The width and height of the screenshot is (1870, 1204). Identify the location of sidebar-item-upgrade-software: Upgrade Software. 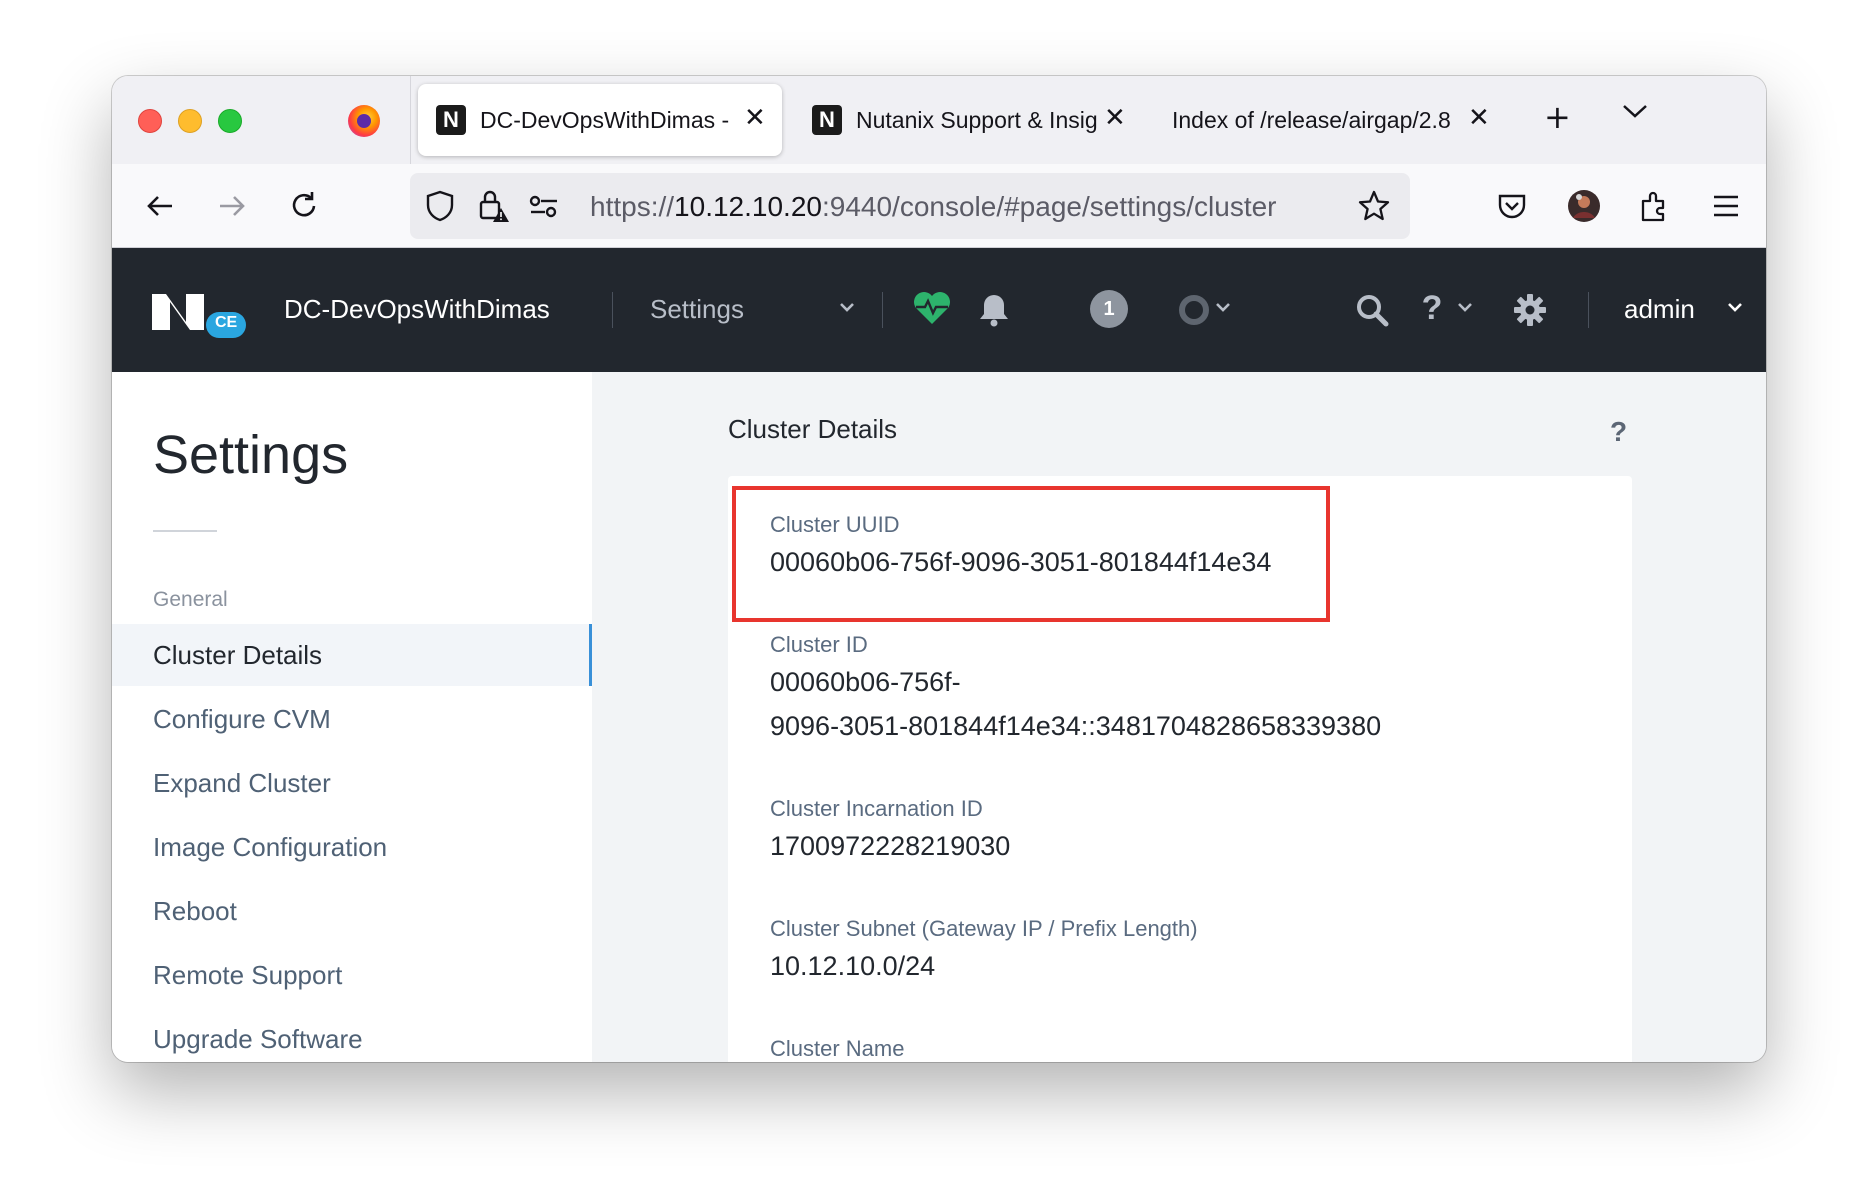
(352, 1035).